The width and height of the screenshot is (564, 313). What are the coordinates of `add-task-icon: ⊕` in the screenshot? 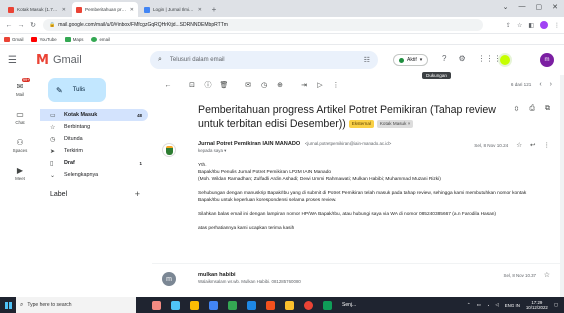 It's located at (280, 85).